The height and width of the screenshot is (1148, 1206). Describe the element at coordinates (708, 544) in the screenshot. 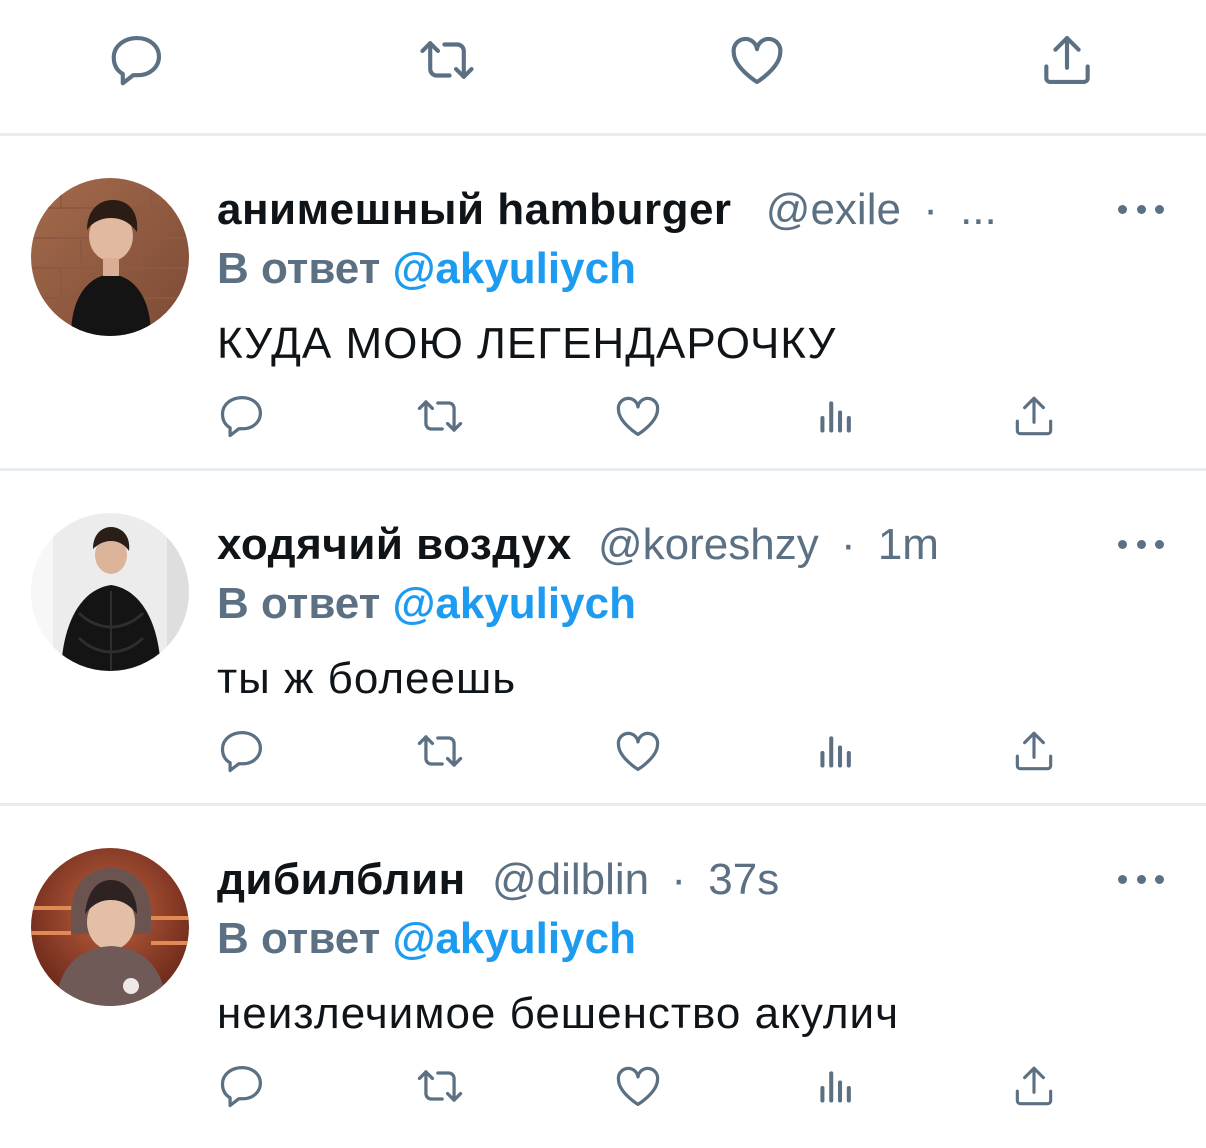

I see `user-handle: @koreshzy` at that location.